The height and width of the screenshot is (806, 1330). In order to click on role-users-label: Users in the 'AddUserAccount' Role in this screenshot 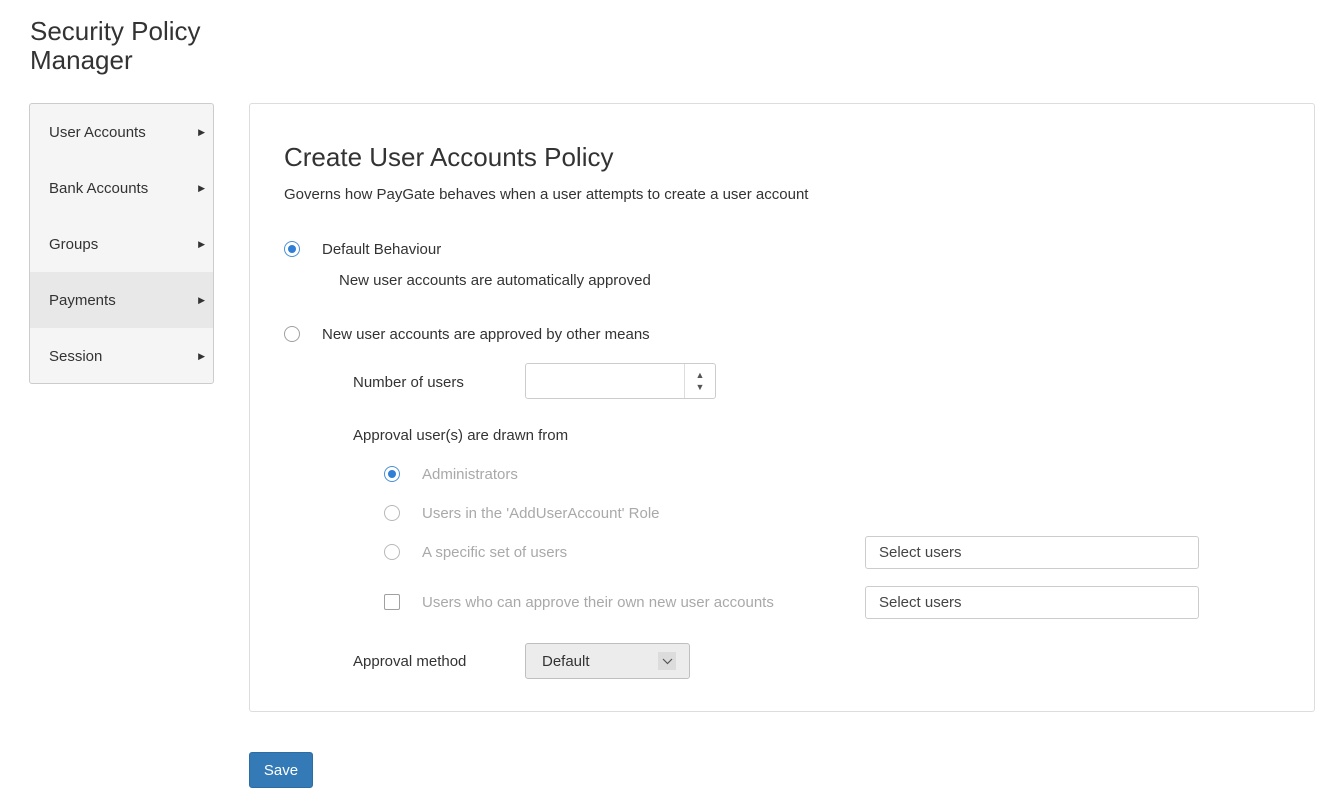, I will do `click(541, 513)`.